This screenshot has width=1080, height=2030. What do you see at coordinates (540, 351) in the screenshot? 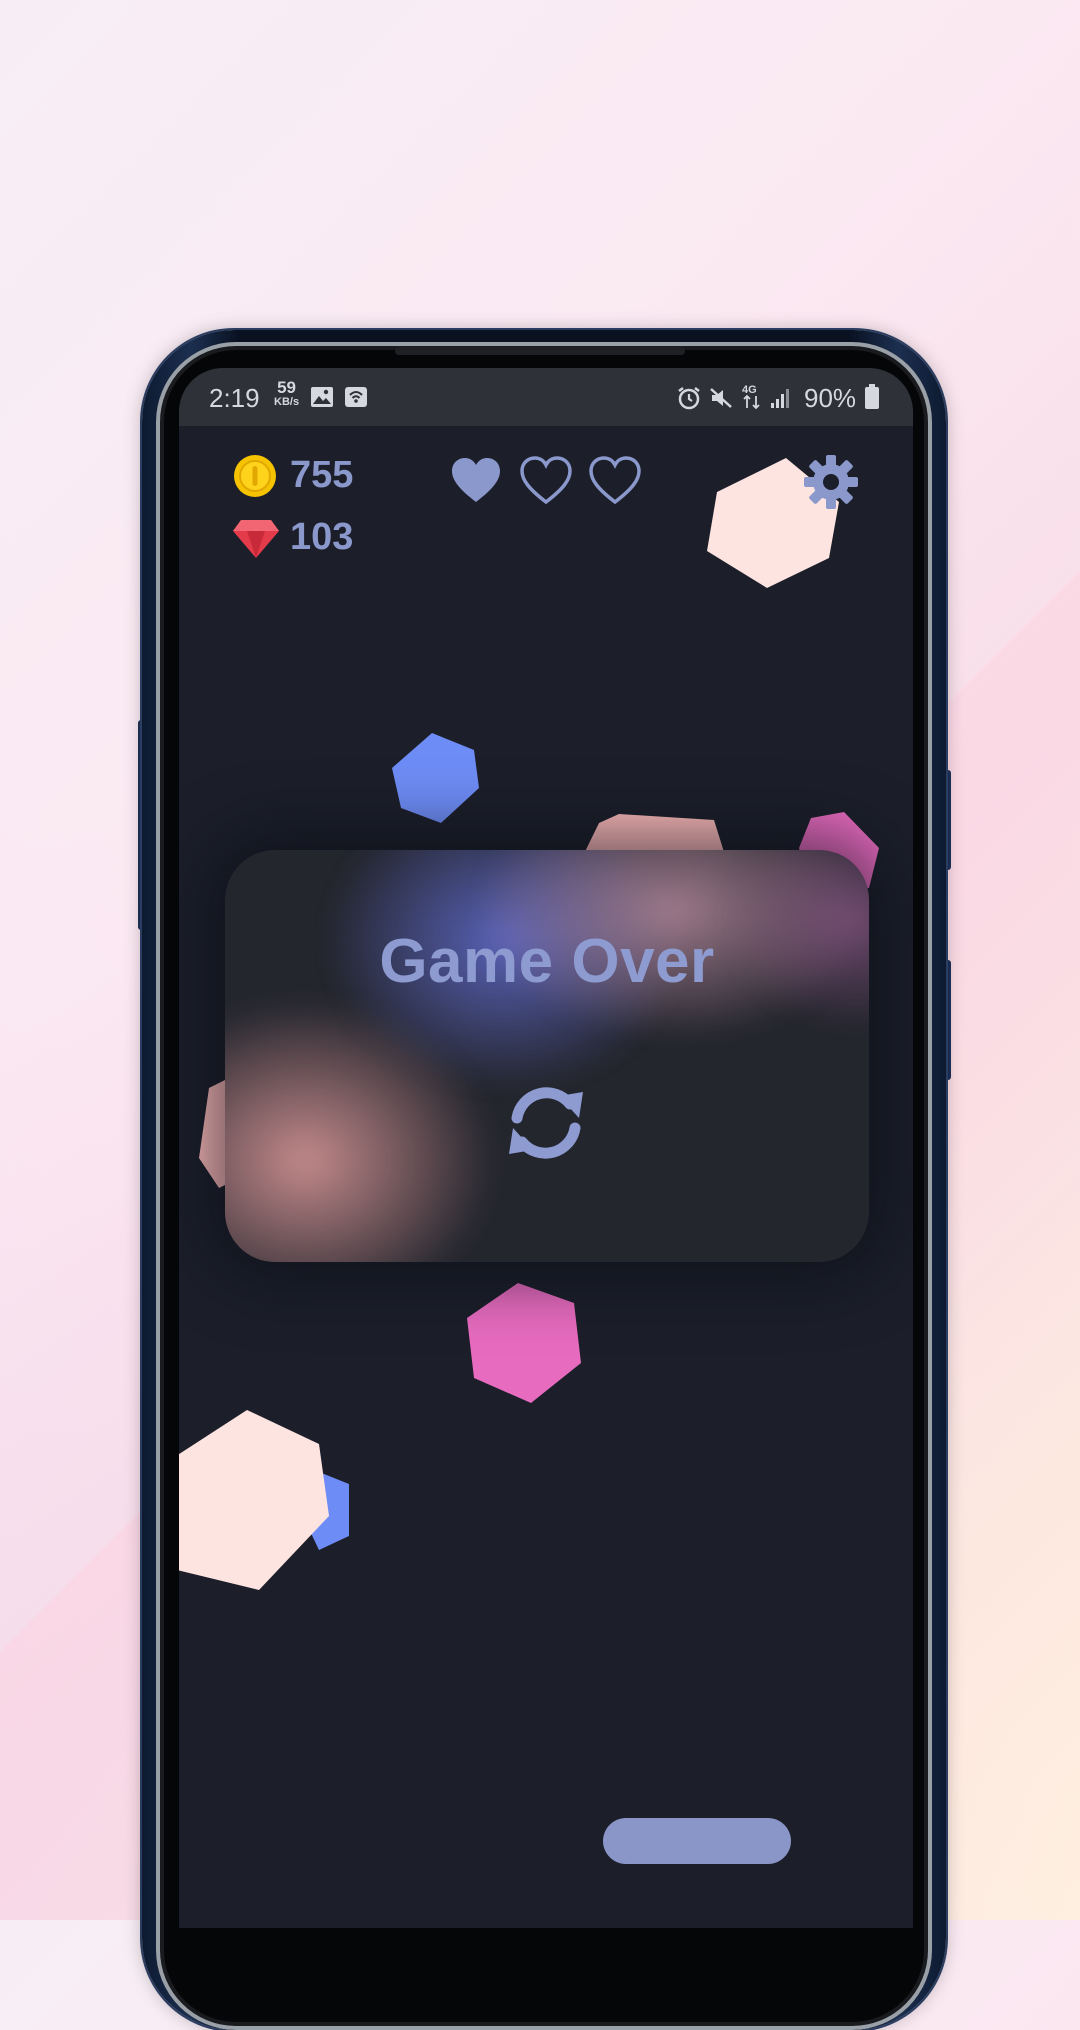
I see `phone-speaker` at bounding box center [540, 351].